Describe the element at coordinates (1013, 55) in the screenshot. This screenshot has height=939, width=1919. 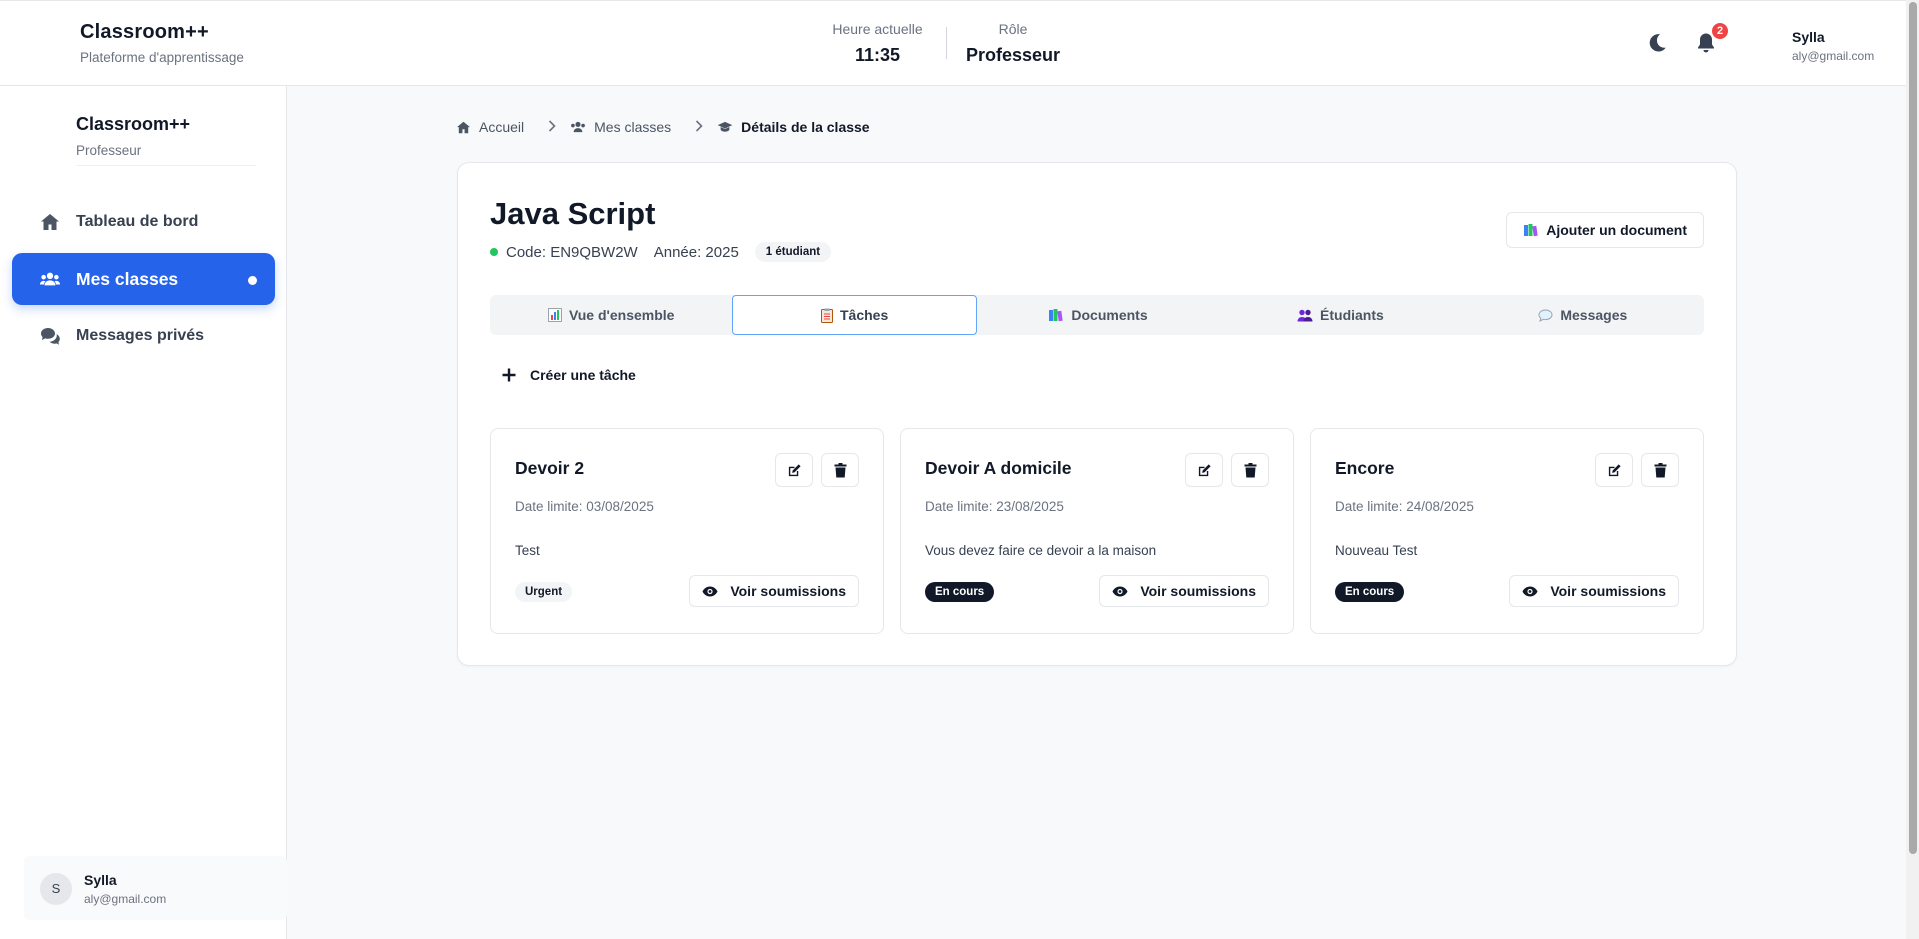
I see `role-value: Professeur` at that location.